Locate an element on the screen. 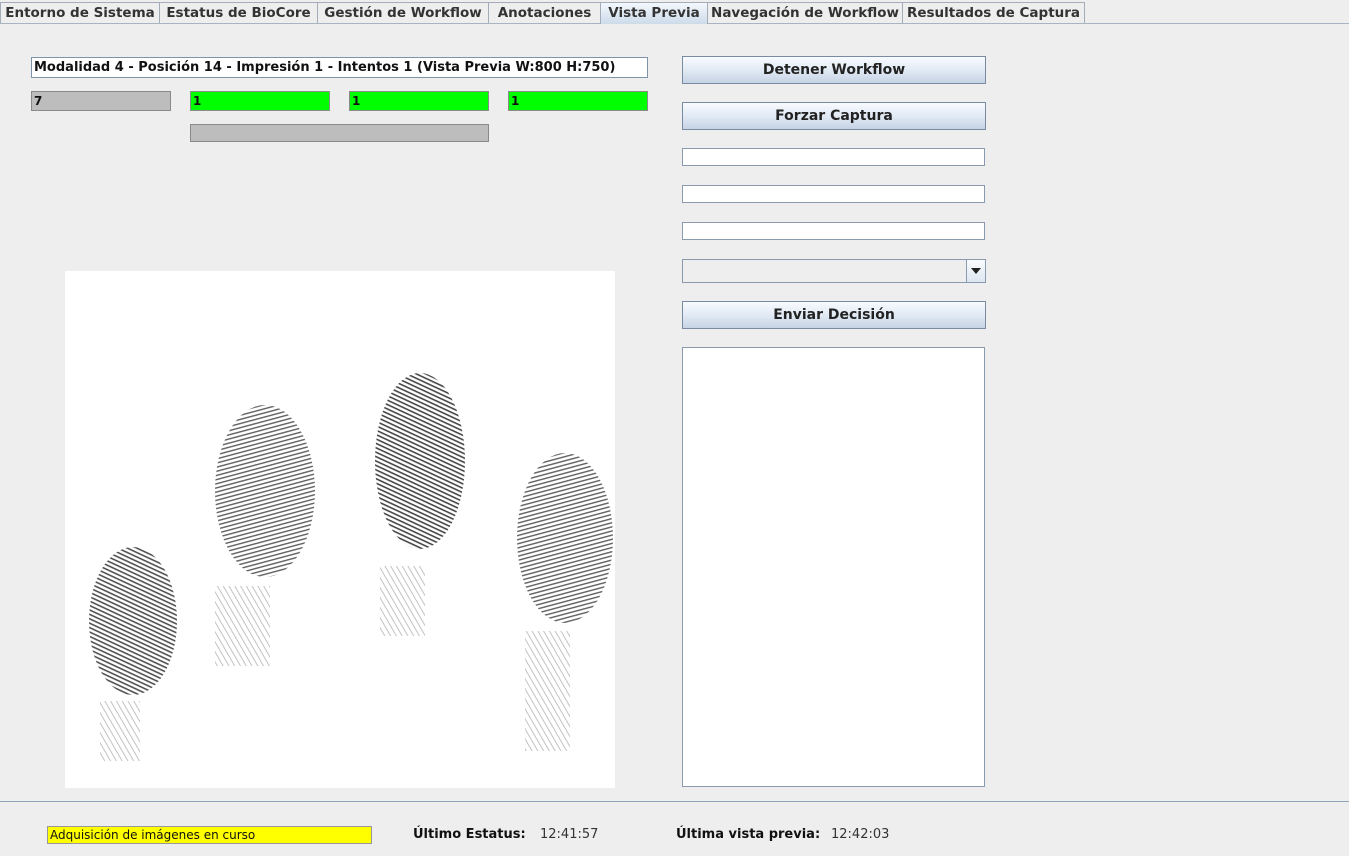  stop-workflow-button: Detener Workflow is located at coordinates (834, 70).